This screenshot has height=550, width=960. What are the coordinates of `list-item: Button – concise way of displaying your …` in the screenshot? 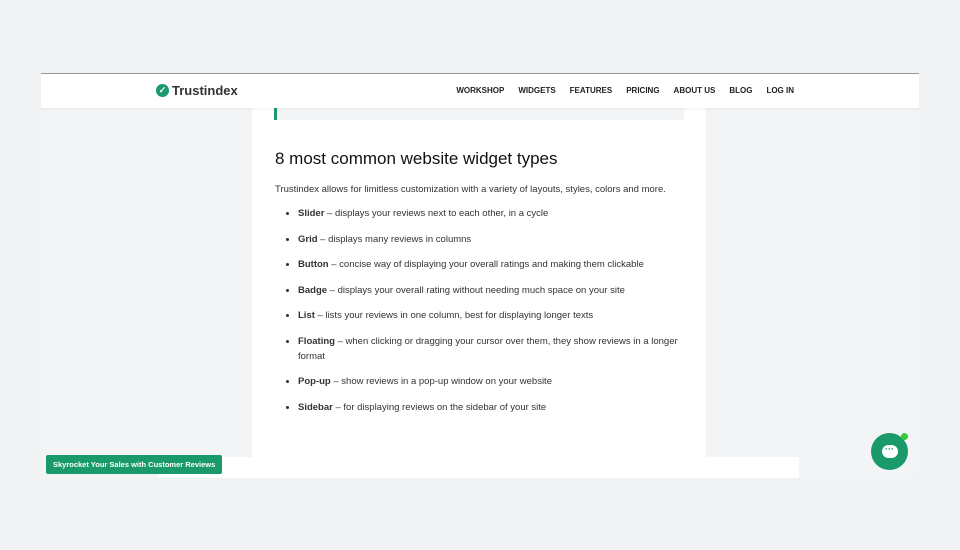 It's located at (493, 264).